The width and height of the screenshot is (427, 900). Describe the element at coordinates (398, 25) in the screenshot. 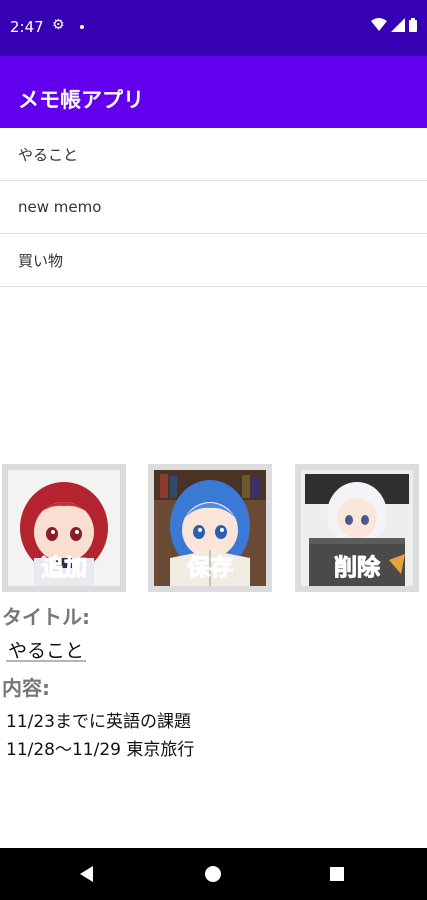

I see `signal-icon` at that location.